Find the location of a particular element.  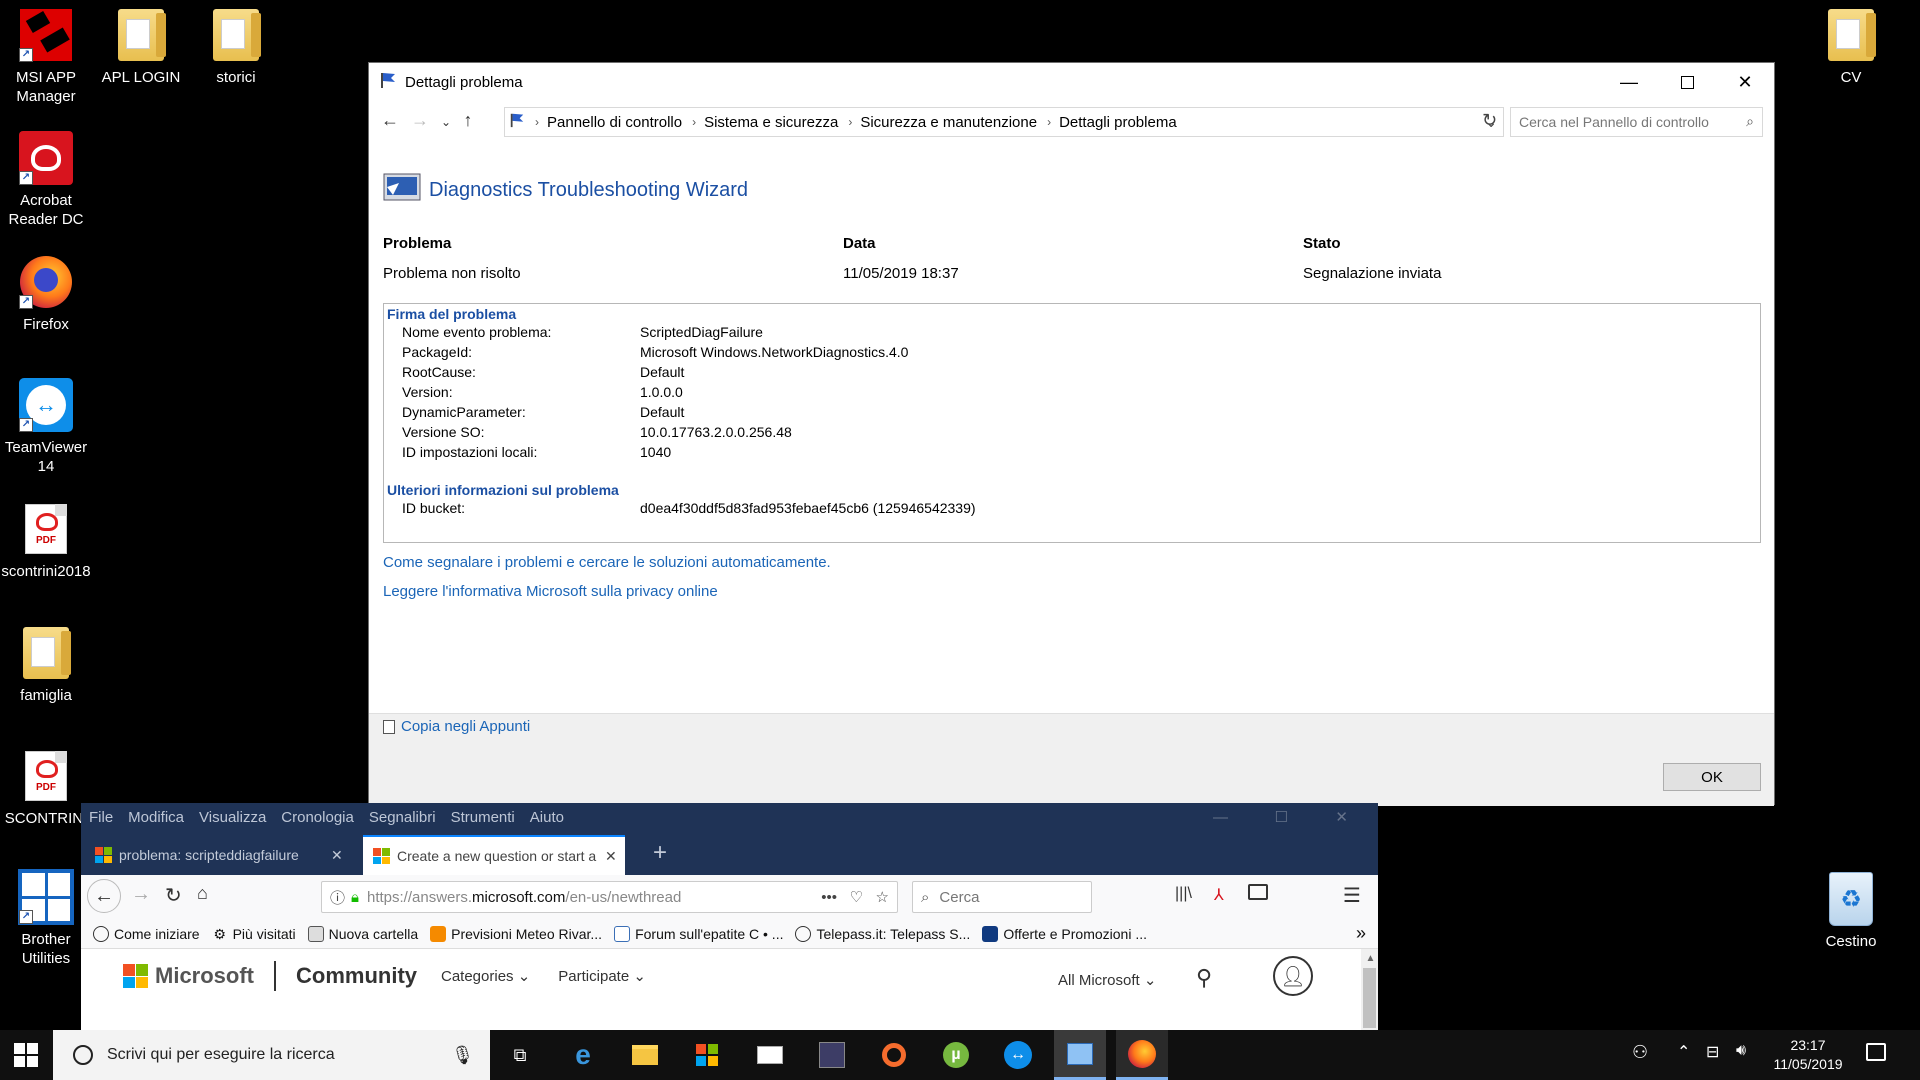

desktop-icon-acrobat-reader: ↗ Acrobat Reader DC is located at coordinates (46, 179).